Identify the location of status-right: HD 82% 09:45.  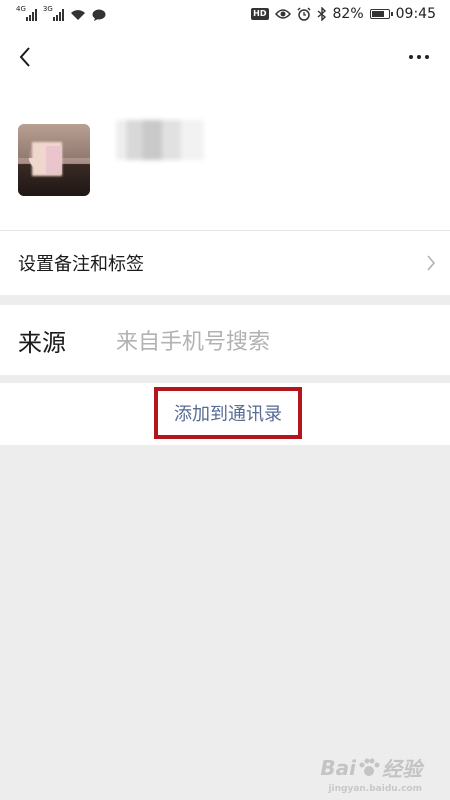
(343, 14).